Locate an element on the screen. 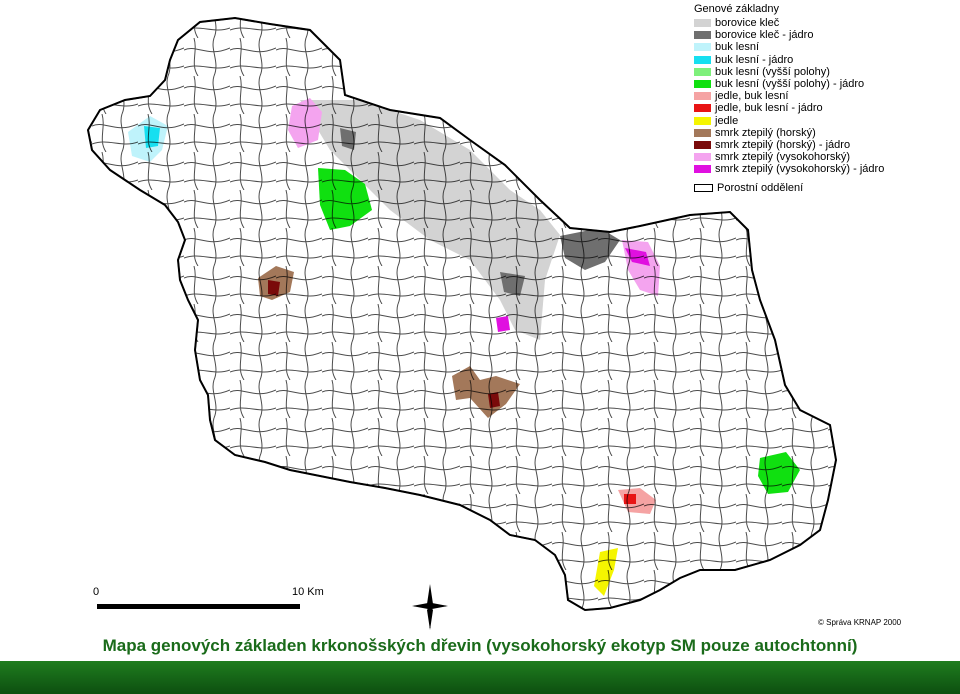 This screenshot has height=694, width=960. scale-start-label: 0 is located at coordinates (96, 592).